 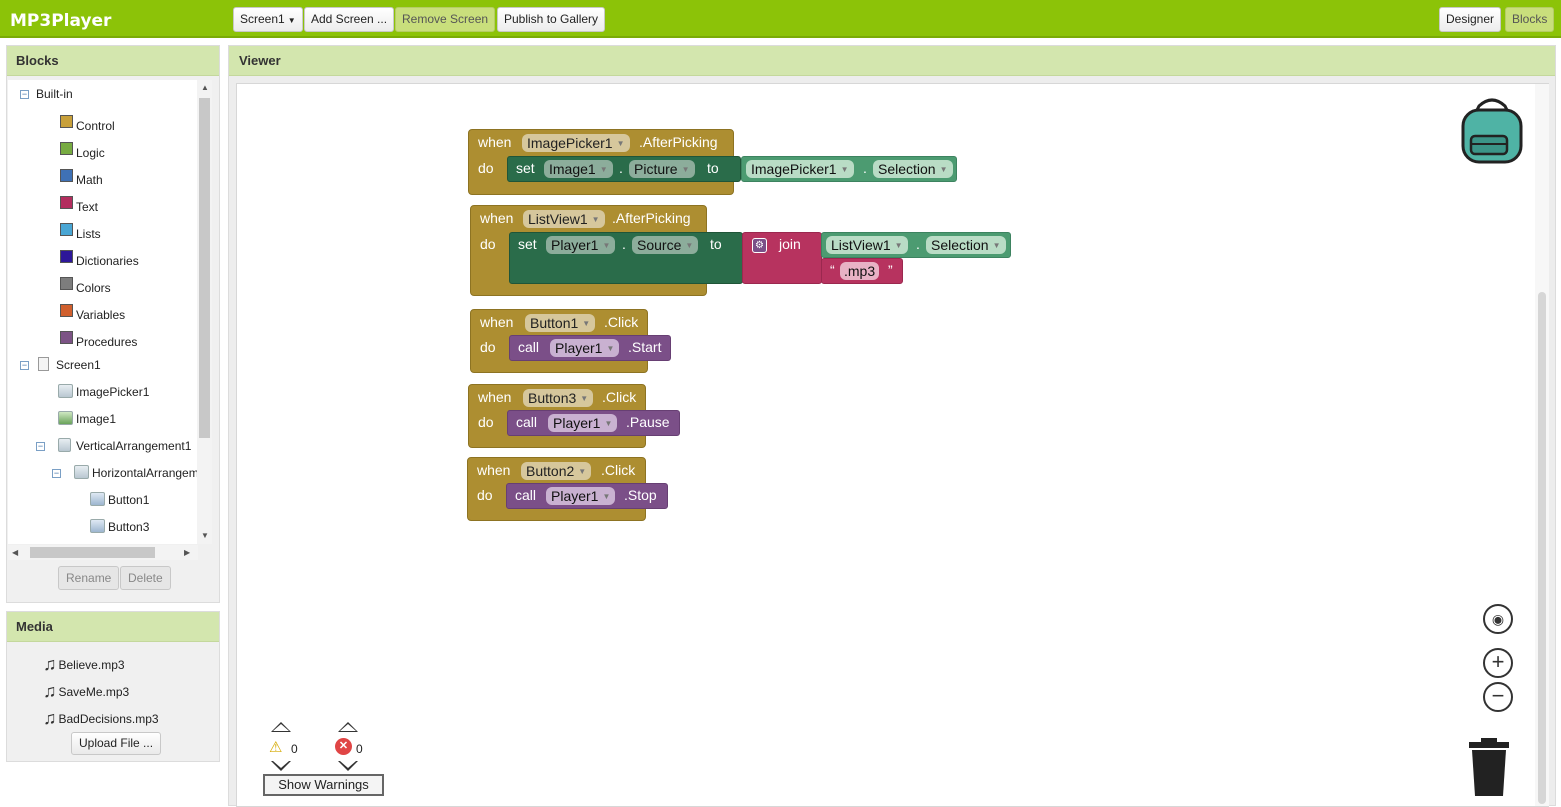 I want to click on text-block: “ .mp3 ”, so click(x=862, y=271).